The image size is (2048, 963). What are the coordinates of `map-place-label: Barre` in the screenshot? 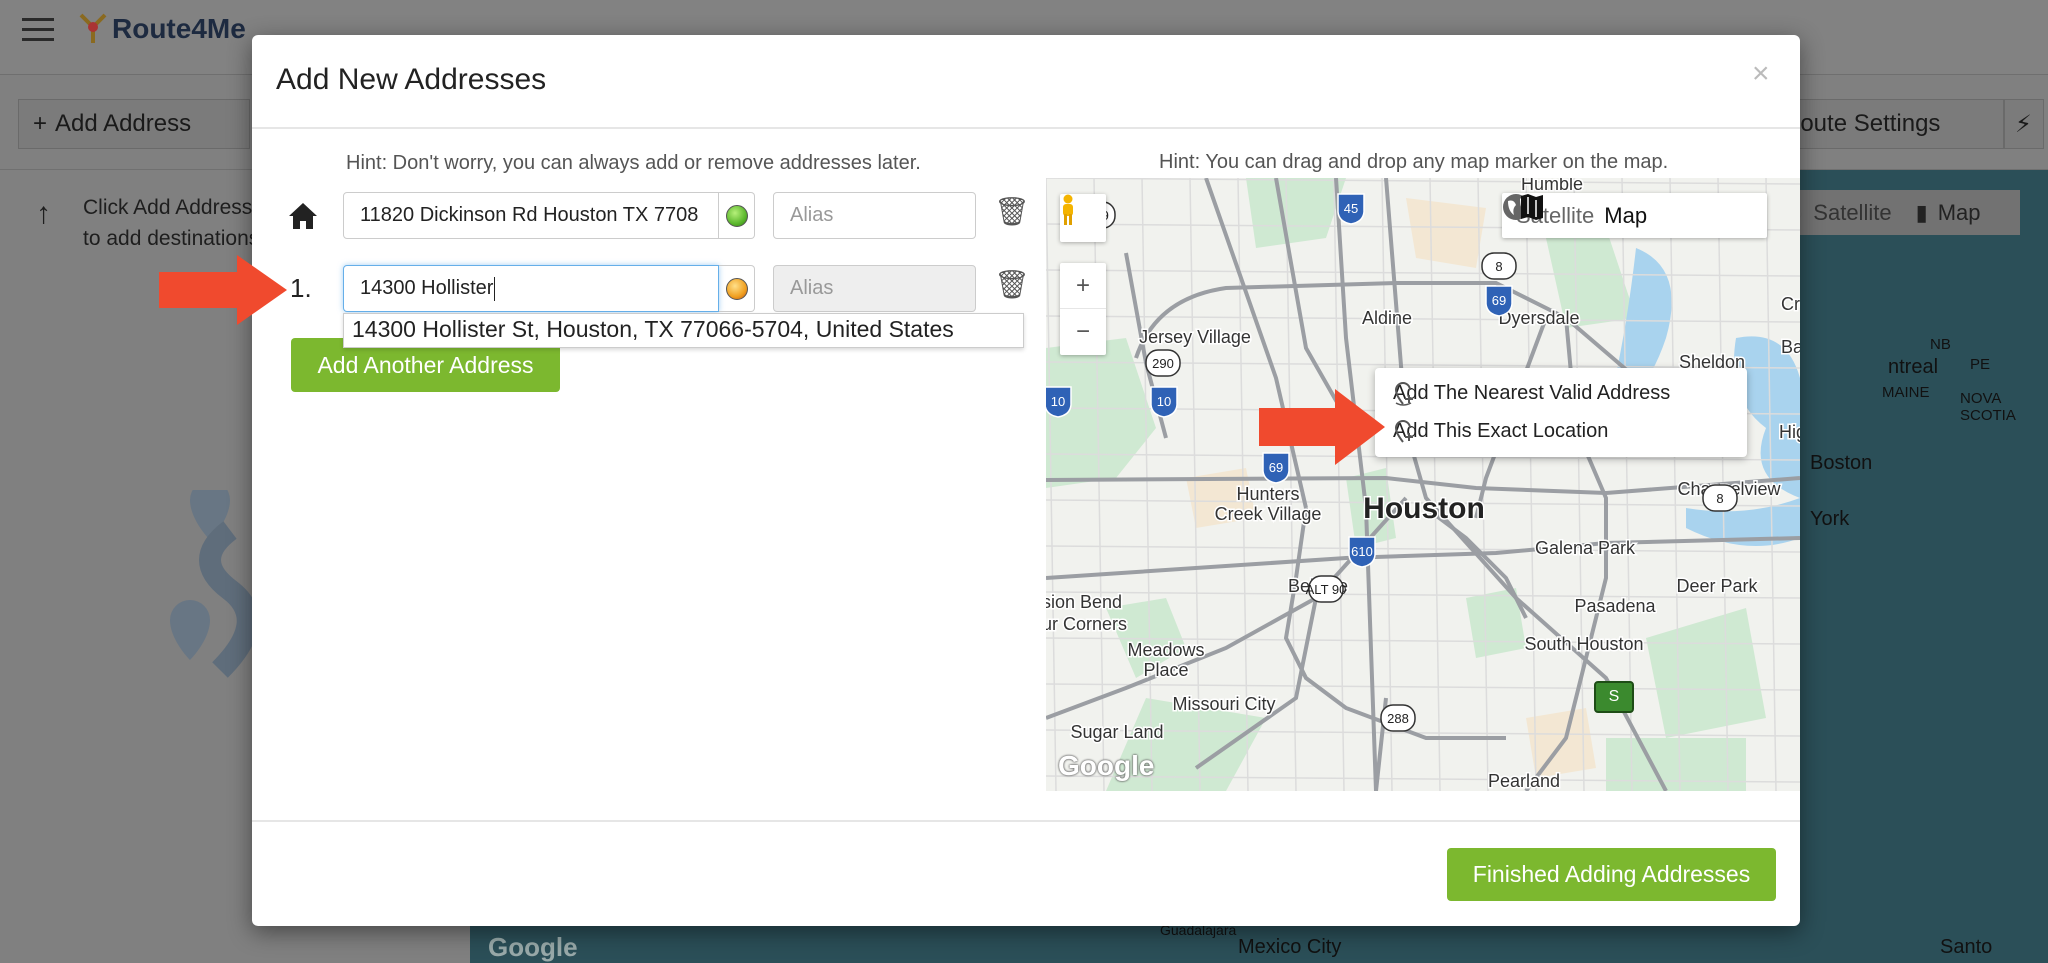 It's located at (1790, 347).